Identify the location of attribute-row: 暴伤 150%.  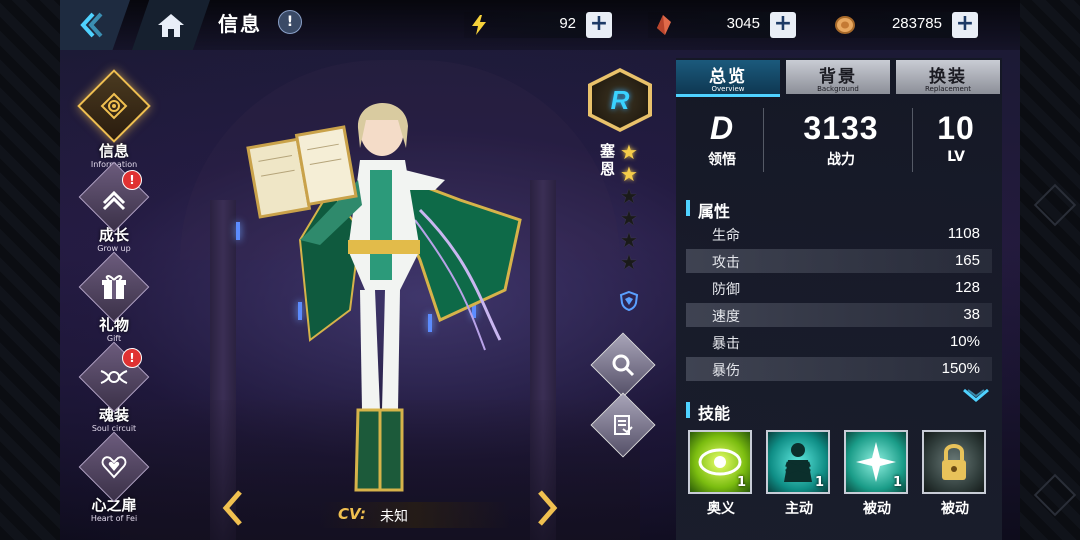
(839, 369).